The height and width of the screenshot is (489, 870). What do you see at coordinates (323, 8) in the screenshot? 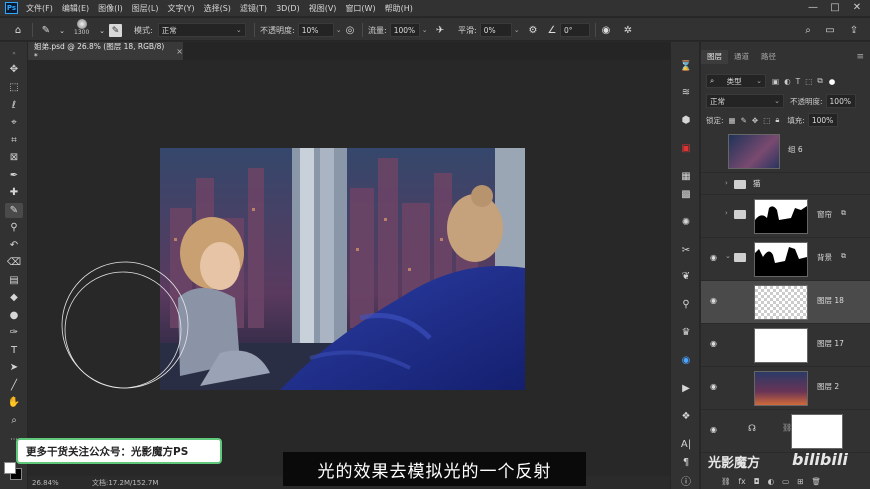
I see `menu-view: 视图(V)` at bounding box center [323, 8].